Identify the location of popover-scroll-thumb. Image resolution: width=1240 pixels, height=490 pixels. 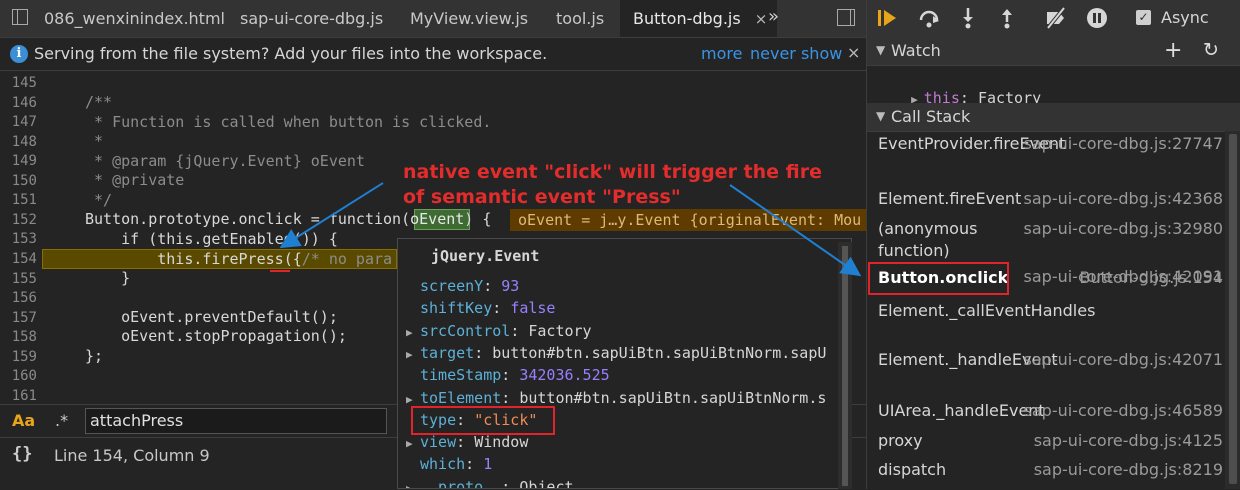
(845, 366).